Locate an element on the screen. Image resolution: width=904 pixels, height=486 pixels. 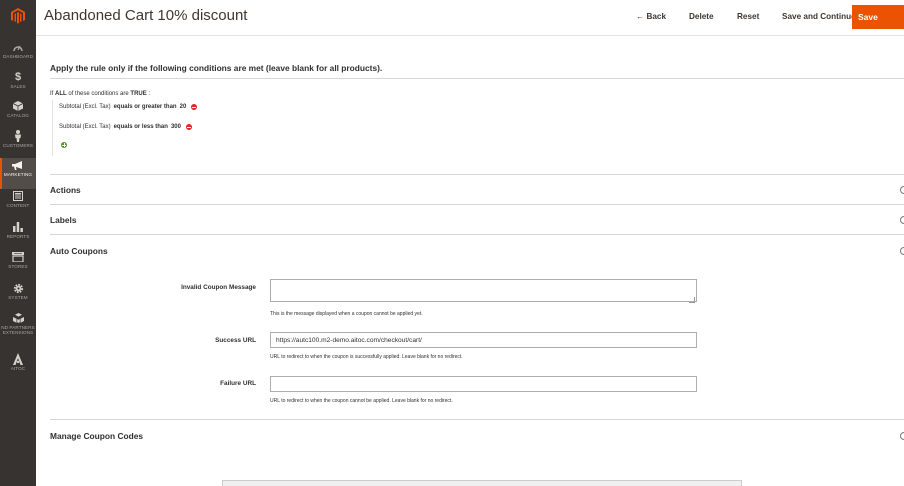
nav-item-dashboard: DASHBOARD is located at coordinates (18, 55).